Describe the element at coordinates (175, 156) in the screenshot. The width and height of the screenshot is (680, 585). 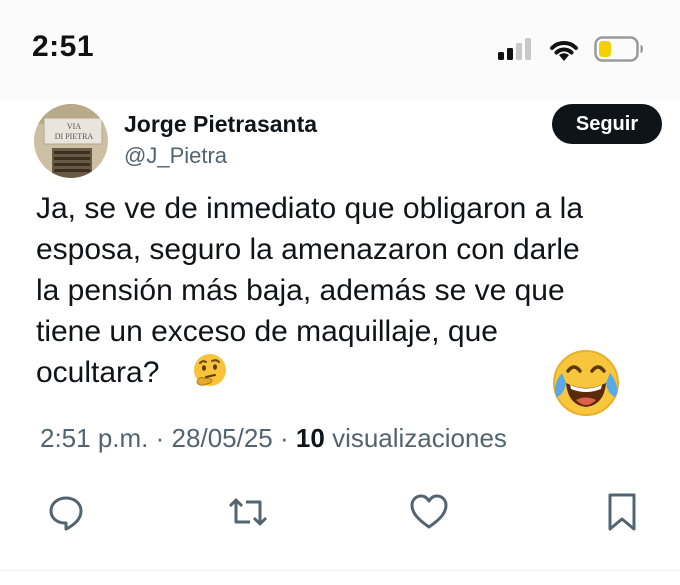
I see `author-handle: @J_Pietra` at that location.